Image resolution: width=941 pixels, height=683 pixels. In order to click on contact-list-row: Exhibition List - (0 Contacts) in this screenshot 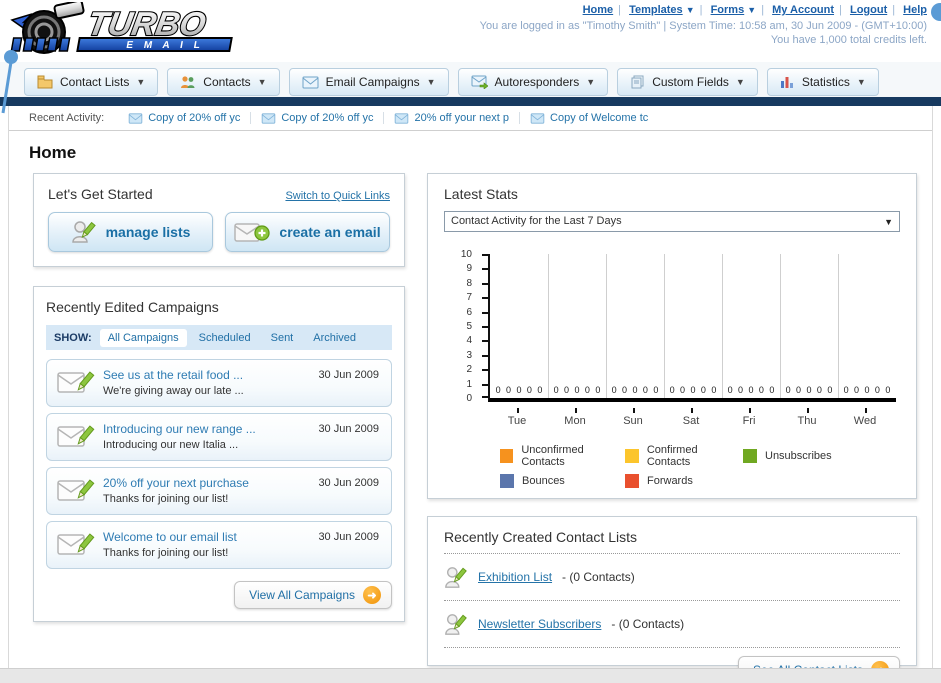, I will do `click(672, 577)`.